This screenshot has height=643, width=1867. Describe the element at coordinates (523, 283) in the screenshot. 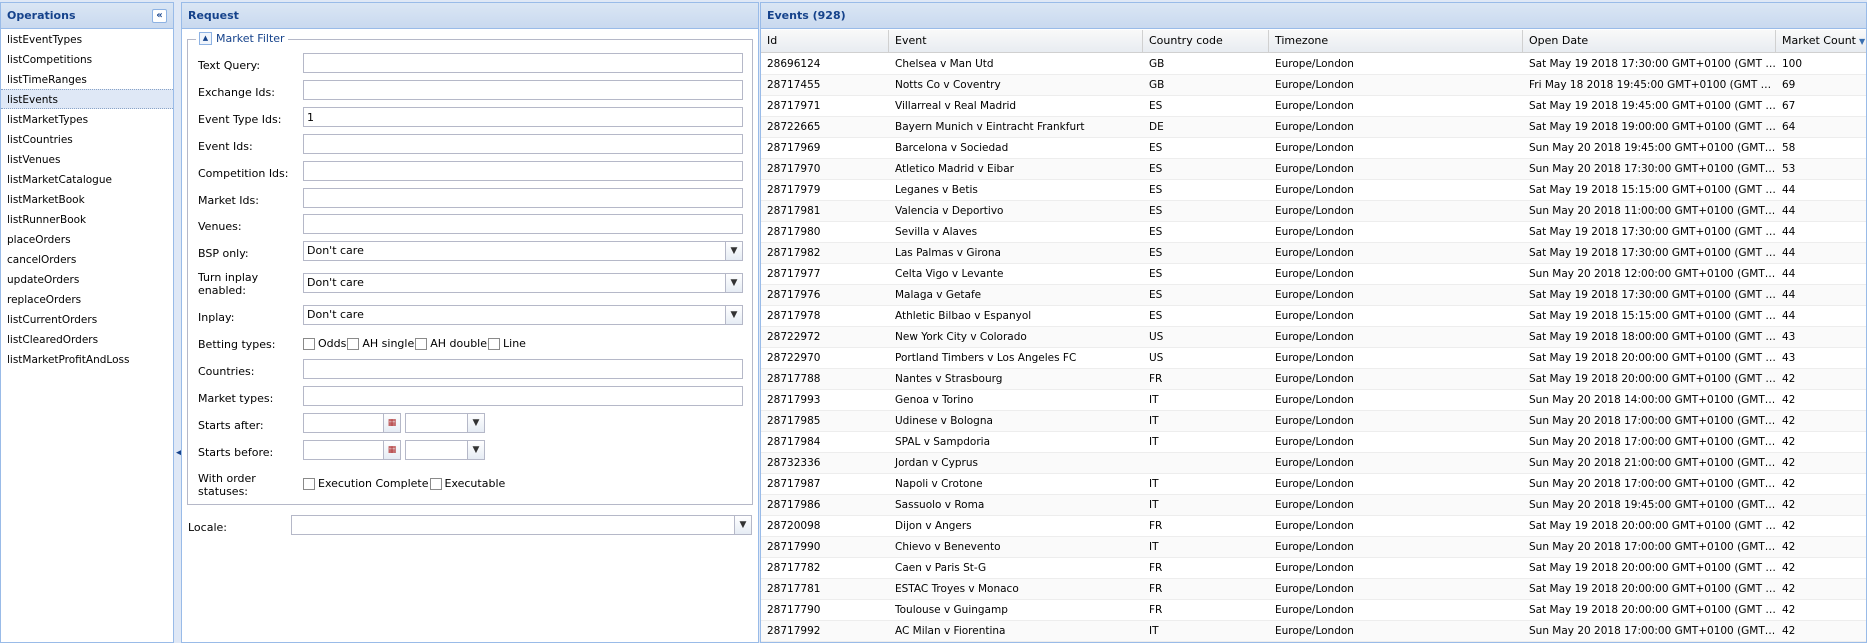

I see `turn-inplay-select: Don't care ▼` at that location.